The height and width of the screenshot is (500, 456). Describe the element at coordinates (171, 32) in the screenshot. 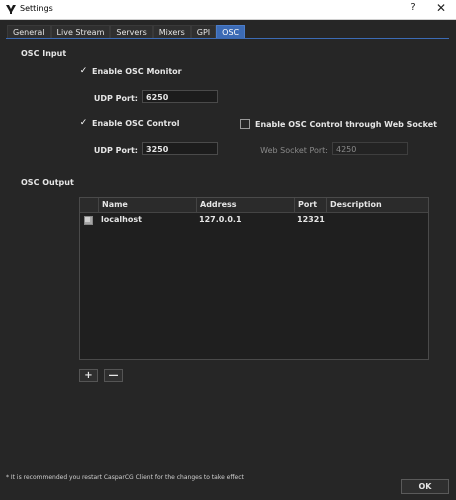

I see `tab-mixers: Mixers` at that location.